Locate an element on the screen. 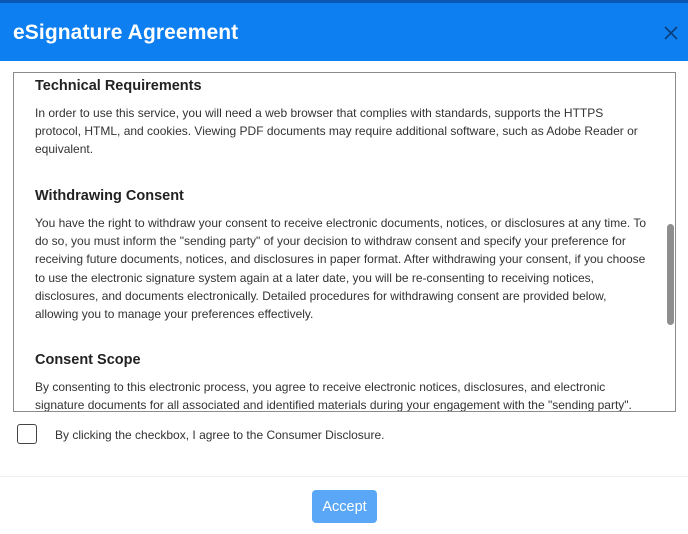  section-title: Withdrawing Consent is located at coordinates (109, 196).